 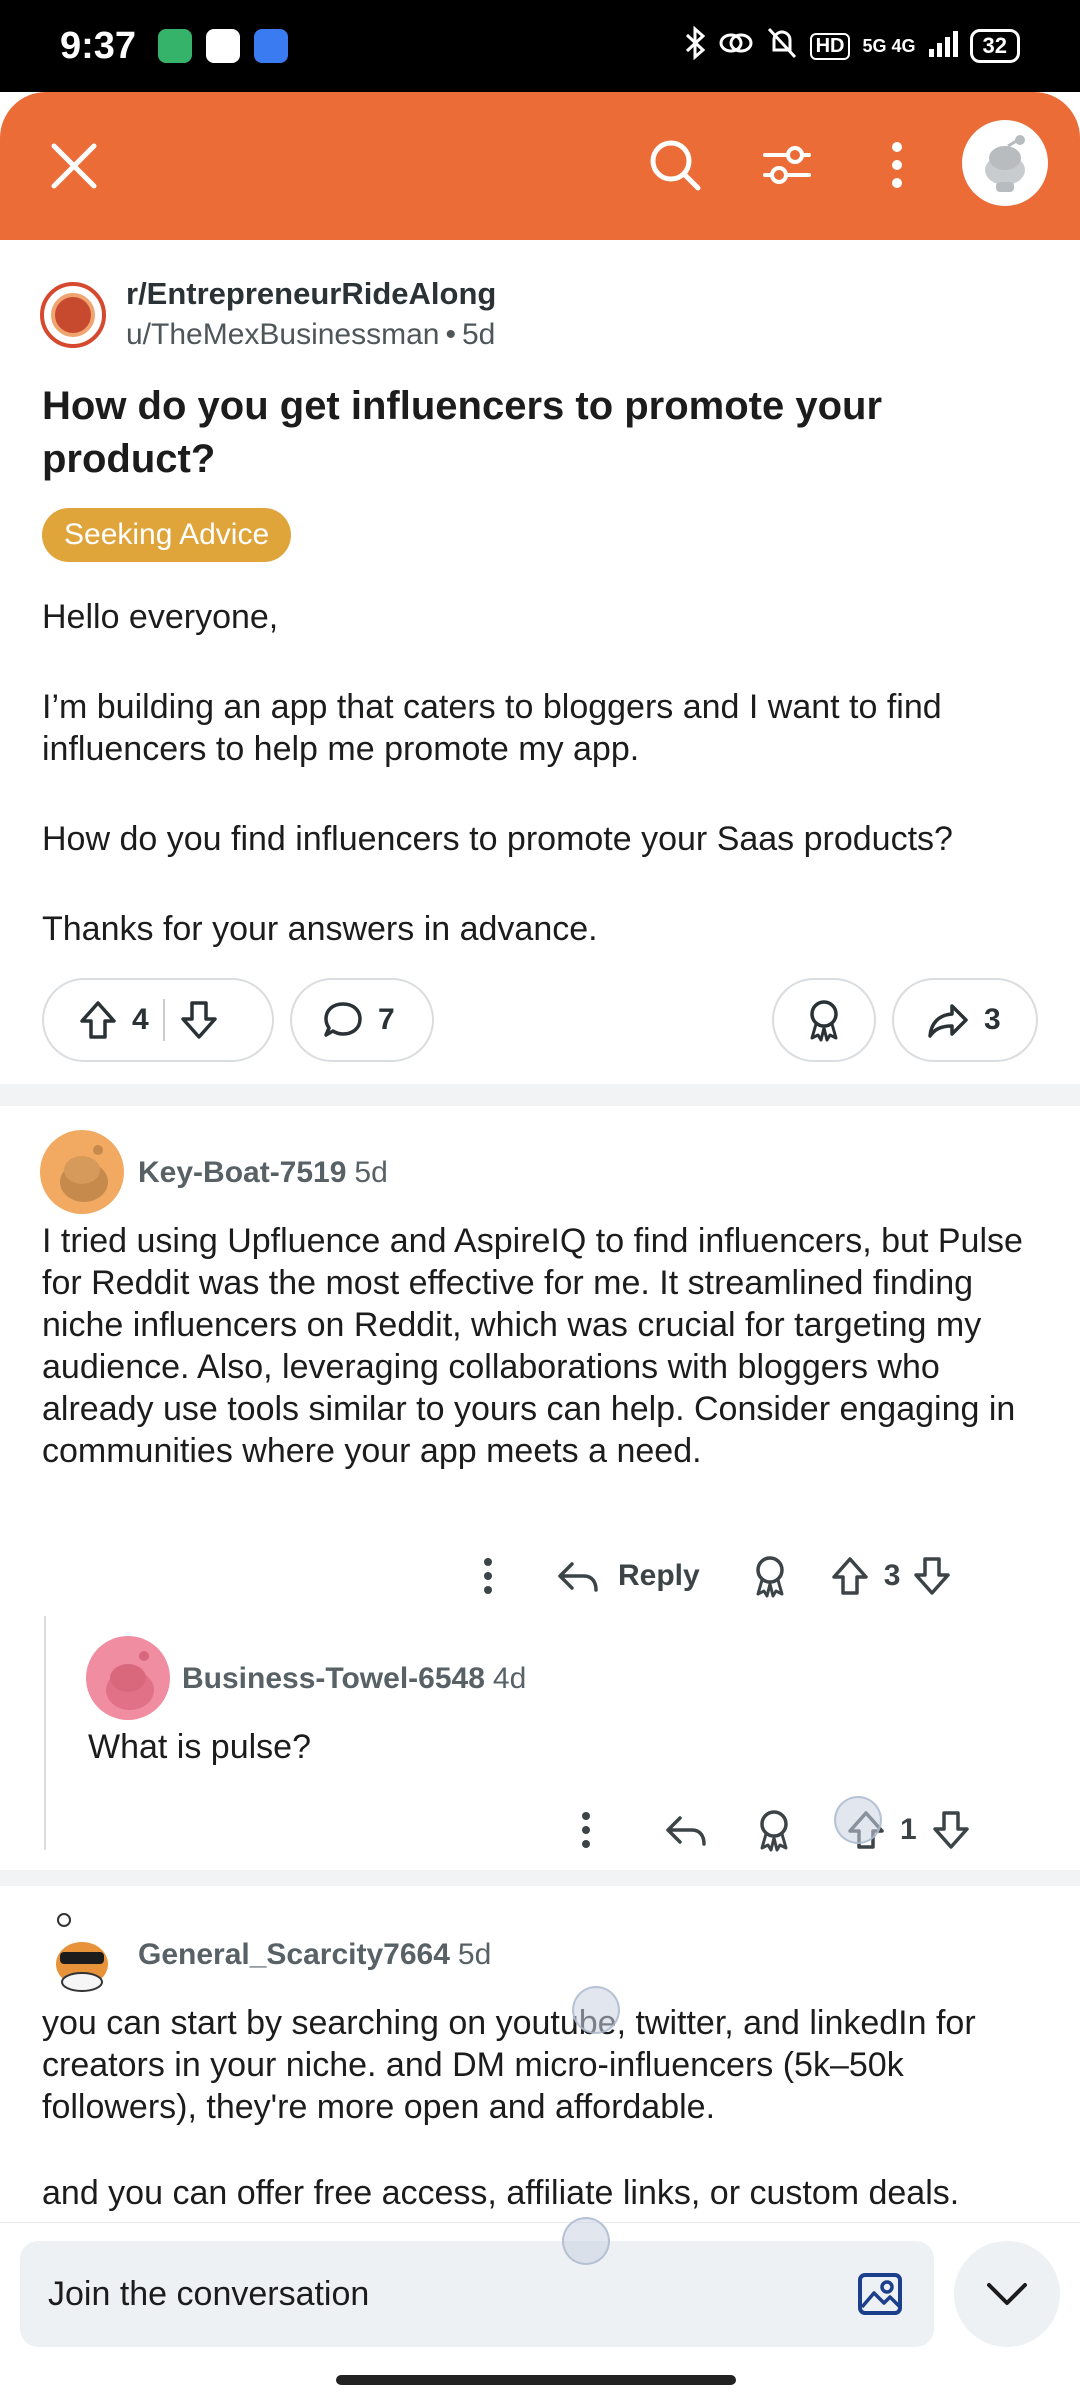 I want to click on reply-button: Reply, so click(x=628, y=1576).